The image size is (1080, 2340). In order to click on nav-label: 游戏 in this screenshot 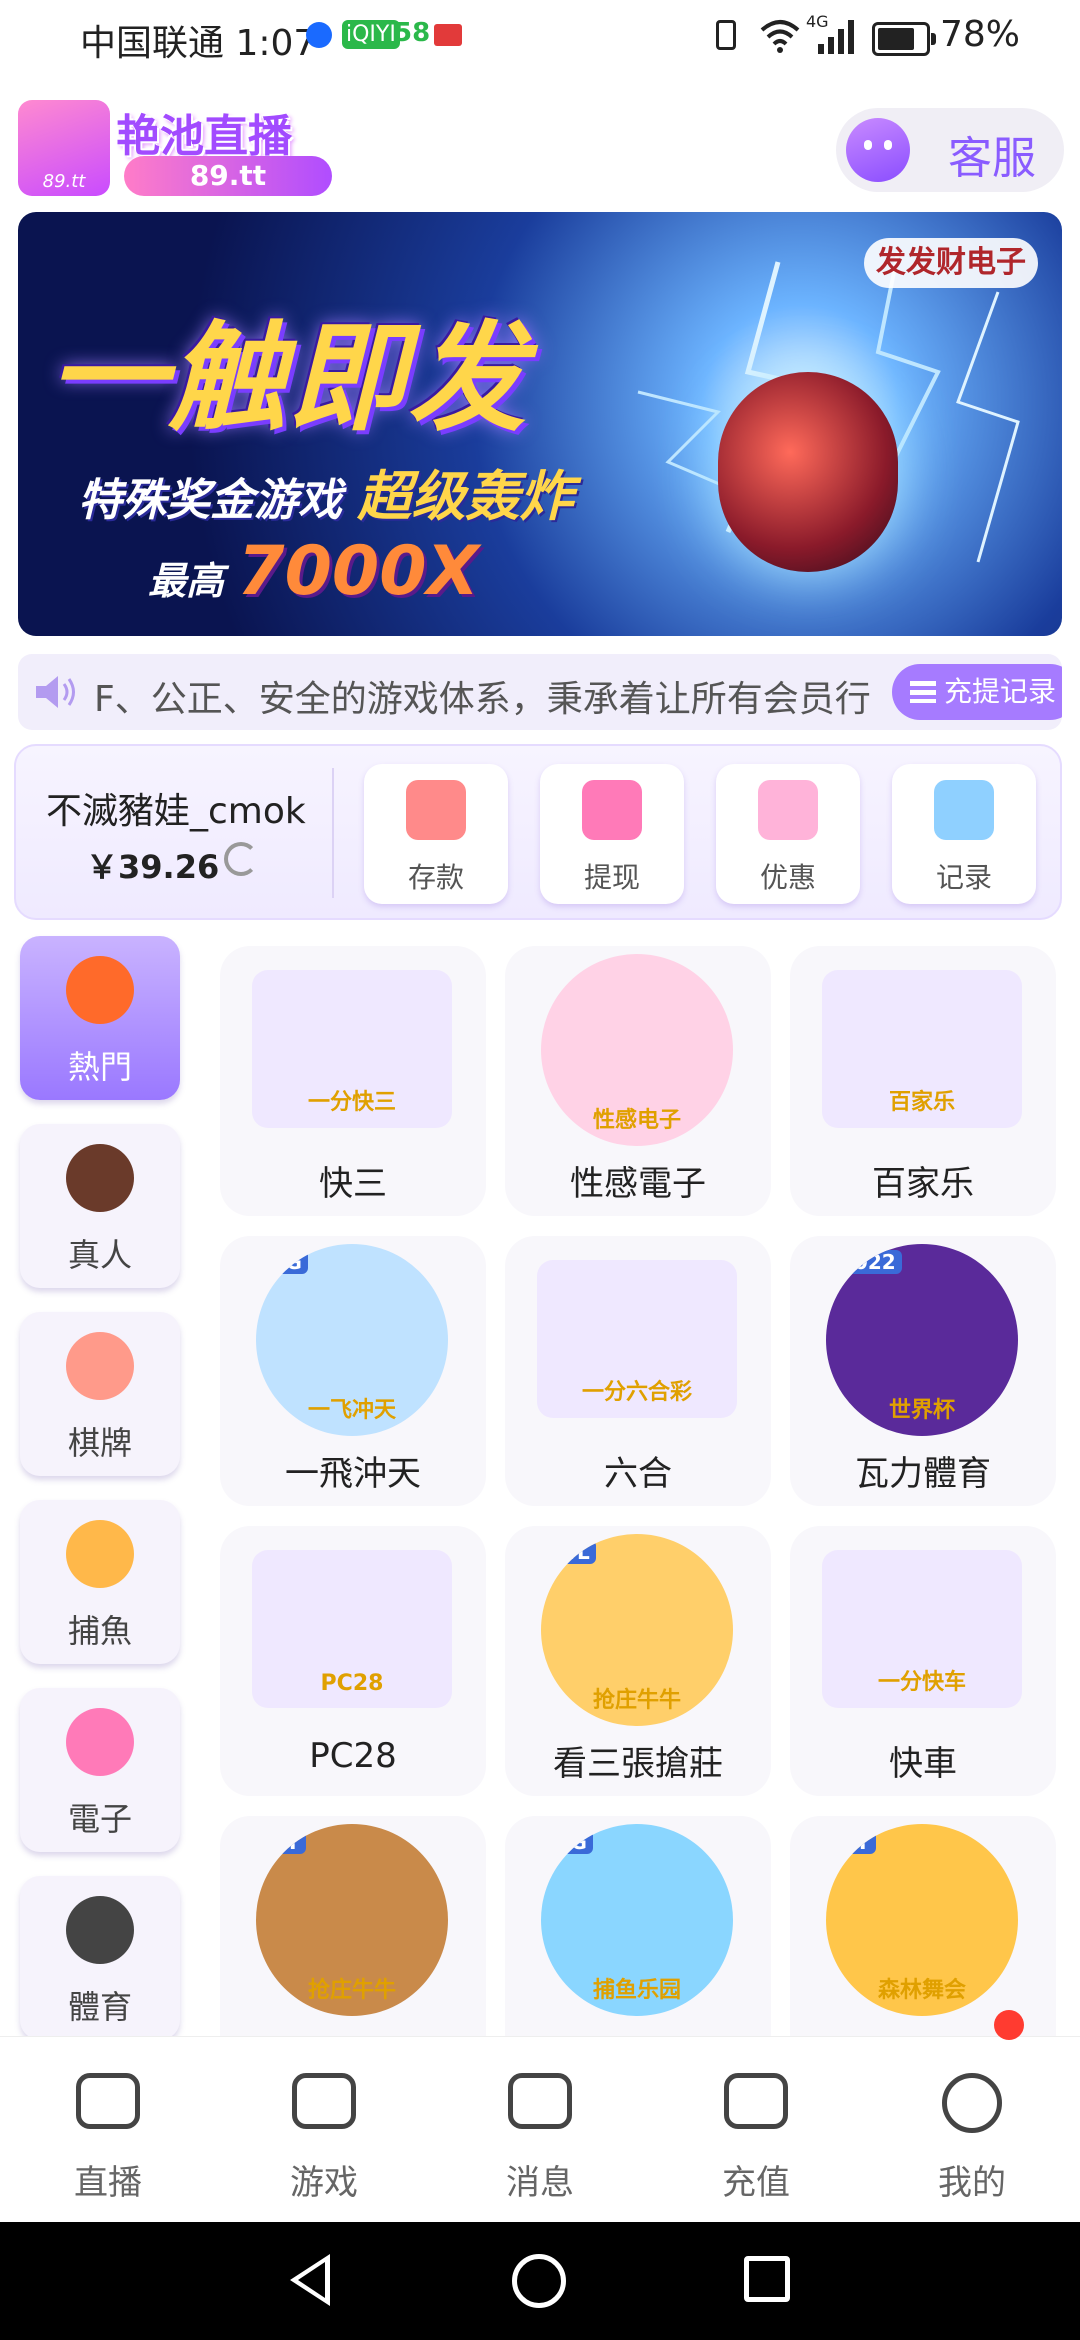, I will do `click(324, 2183)`.